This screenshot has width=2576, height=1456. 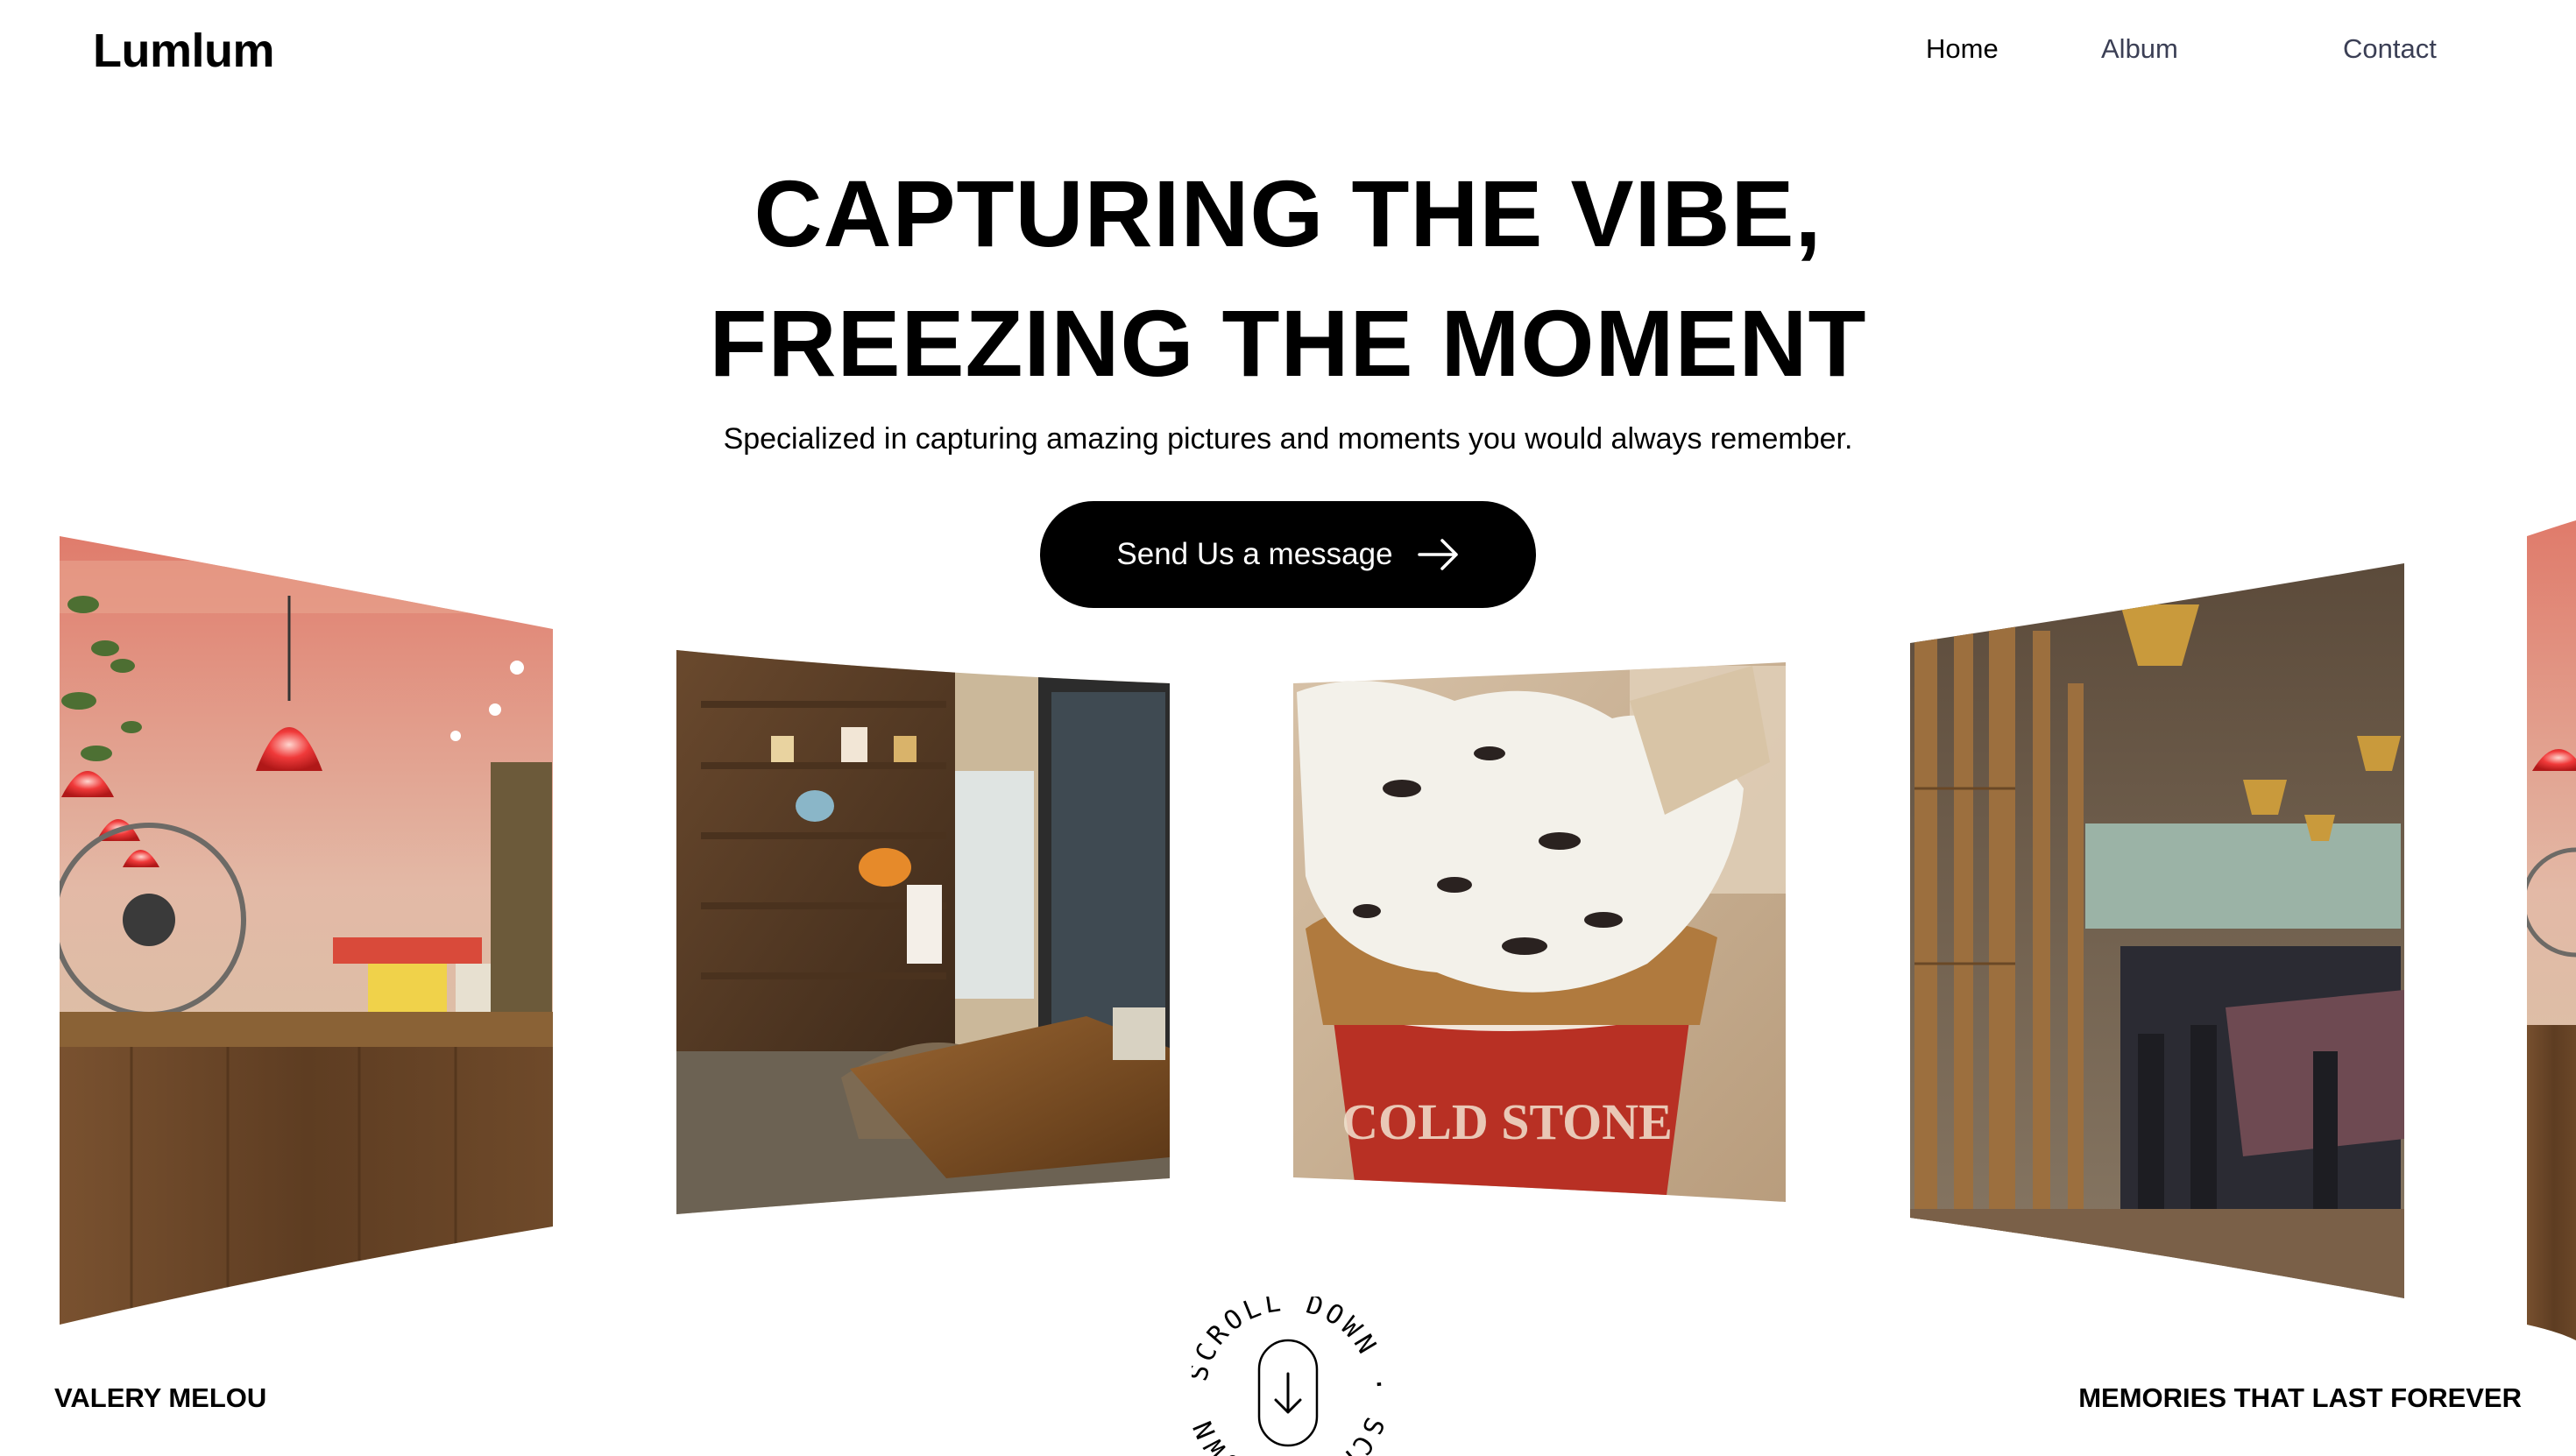 I want to click on gallery-photo-bakery, so click(x=924, y=933).